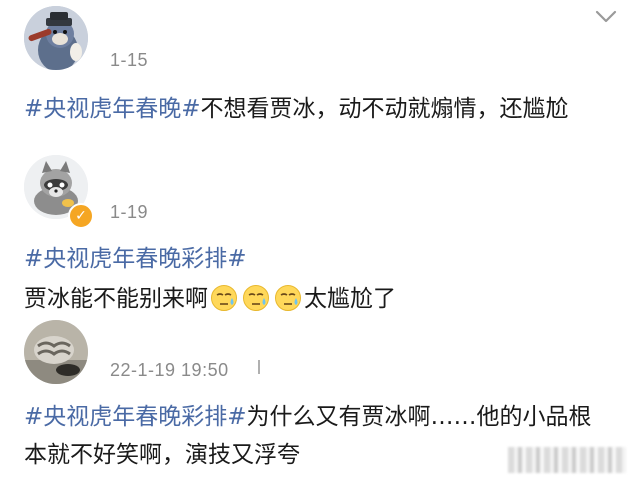 The width and height of the screenshot is (640, 477). I want to click on cat-avatar, so click(56, 38).